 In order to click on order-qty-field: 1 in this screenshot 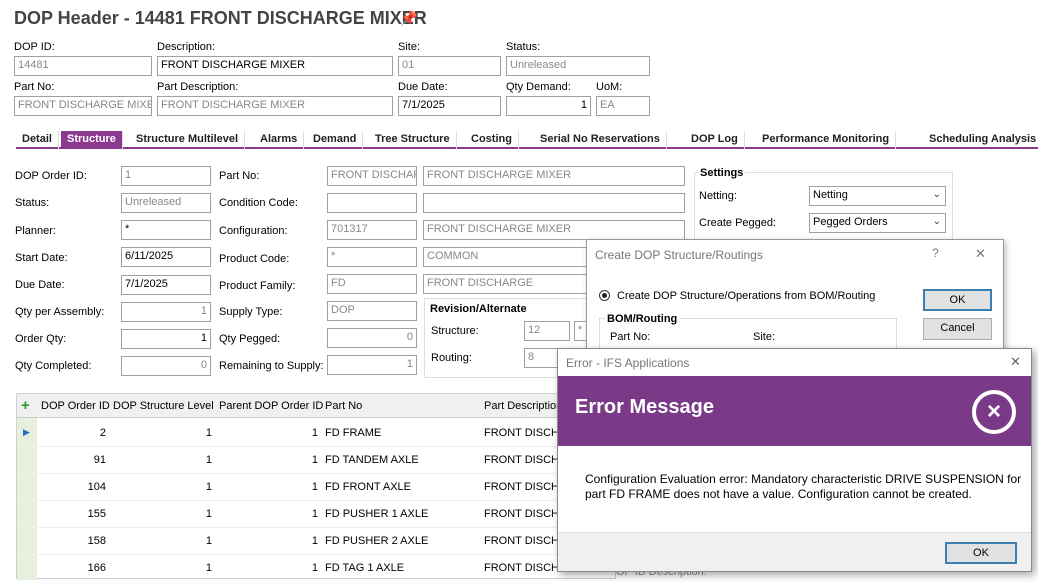, I will do `click(166, 339)`.